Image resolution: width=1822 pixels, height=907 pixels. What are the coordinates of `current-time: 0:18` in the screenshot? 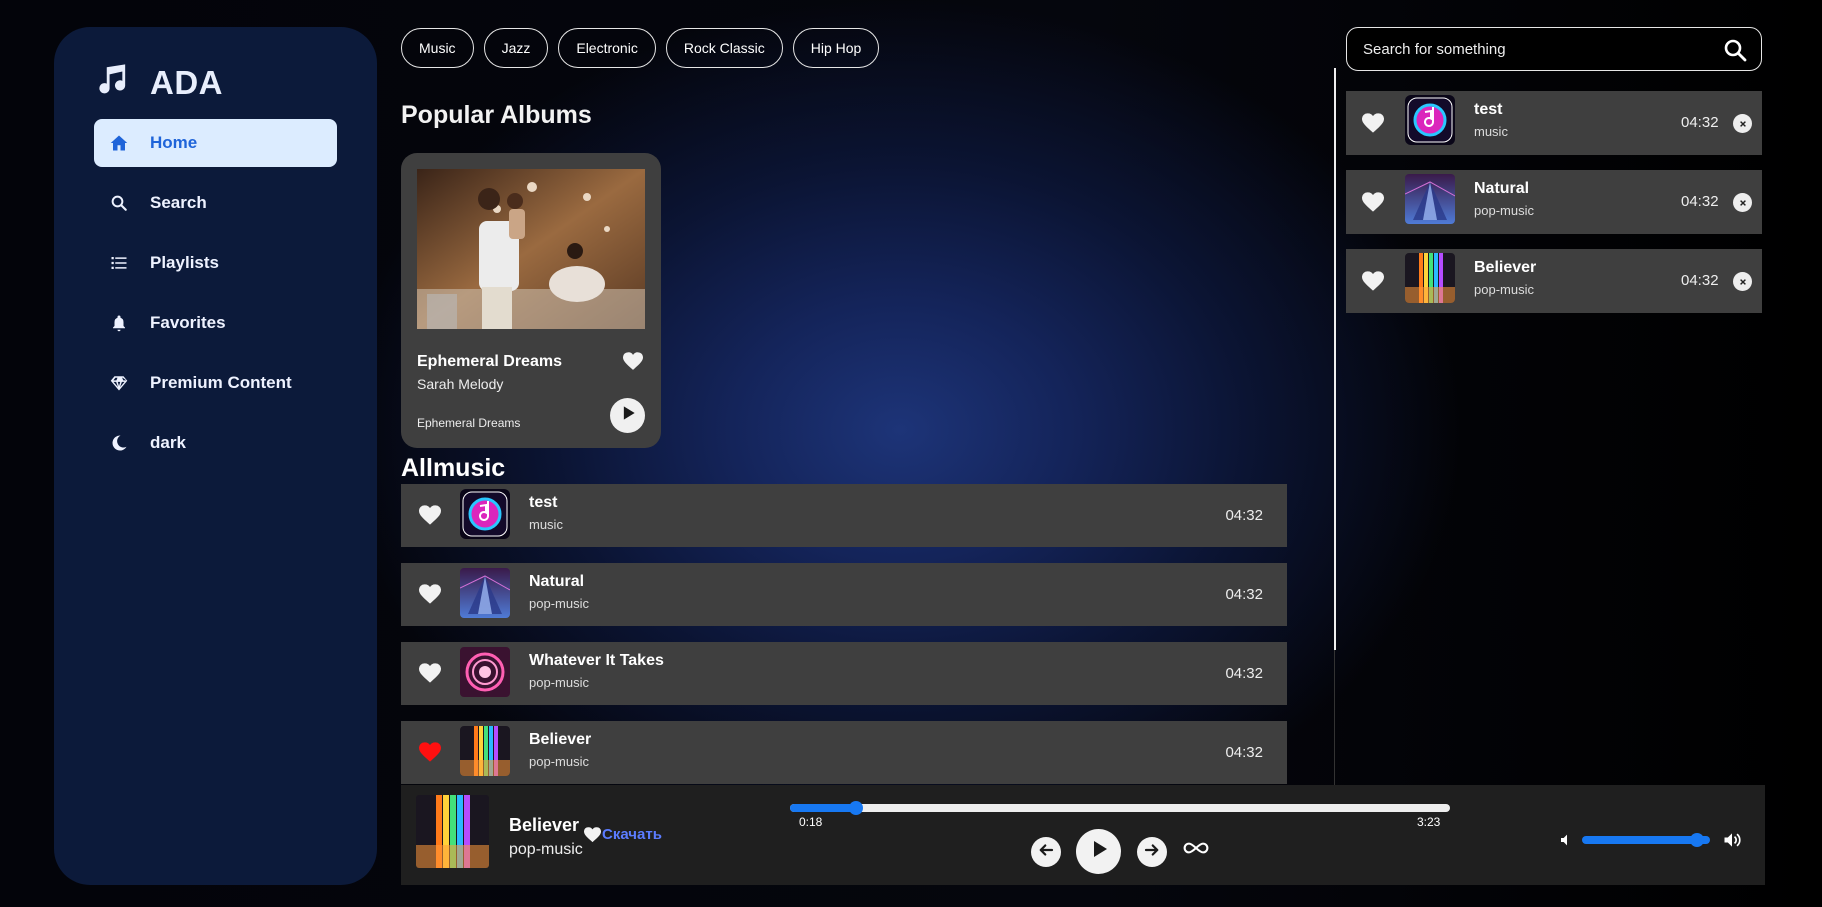 It's located at (811, 822).